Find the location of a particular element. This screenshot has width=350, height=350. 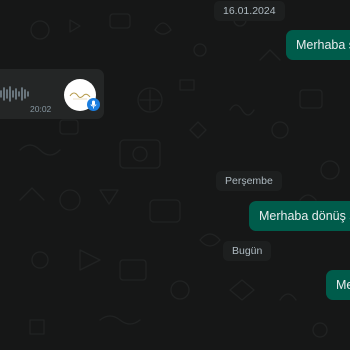

voice-message-time: 20:02 is located at coordinates (41, 109).